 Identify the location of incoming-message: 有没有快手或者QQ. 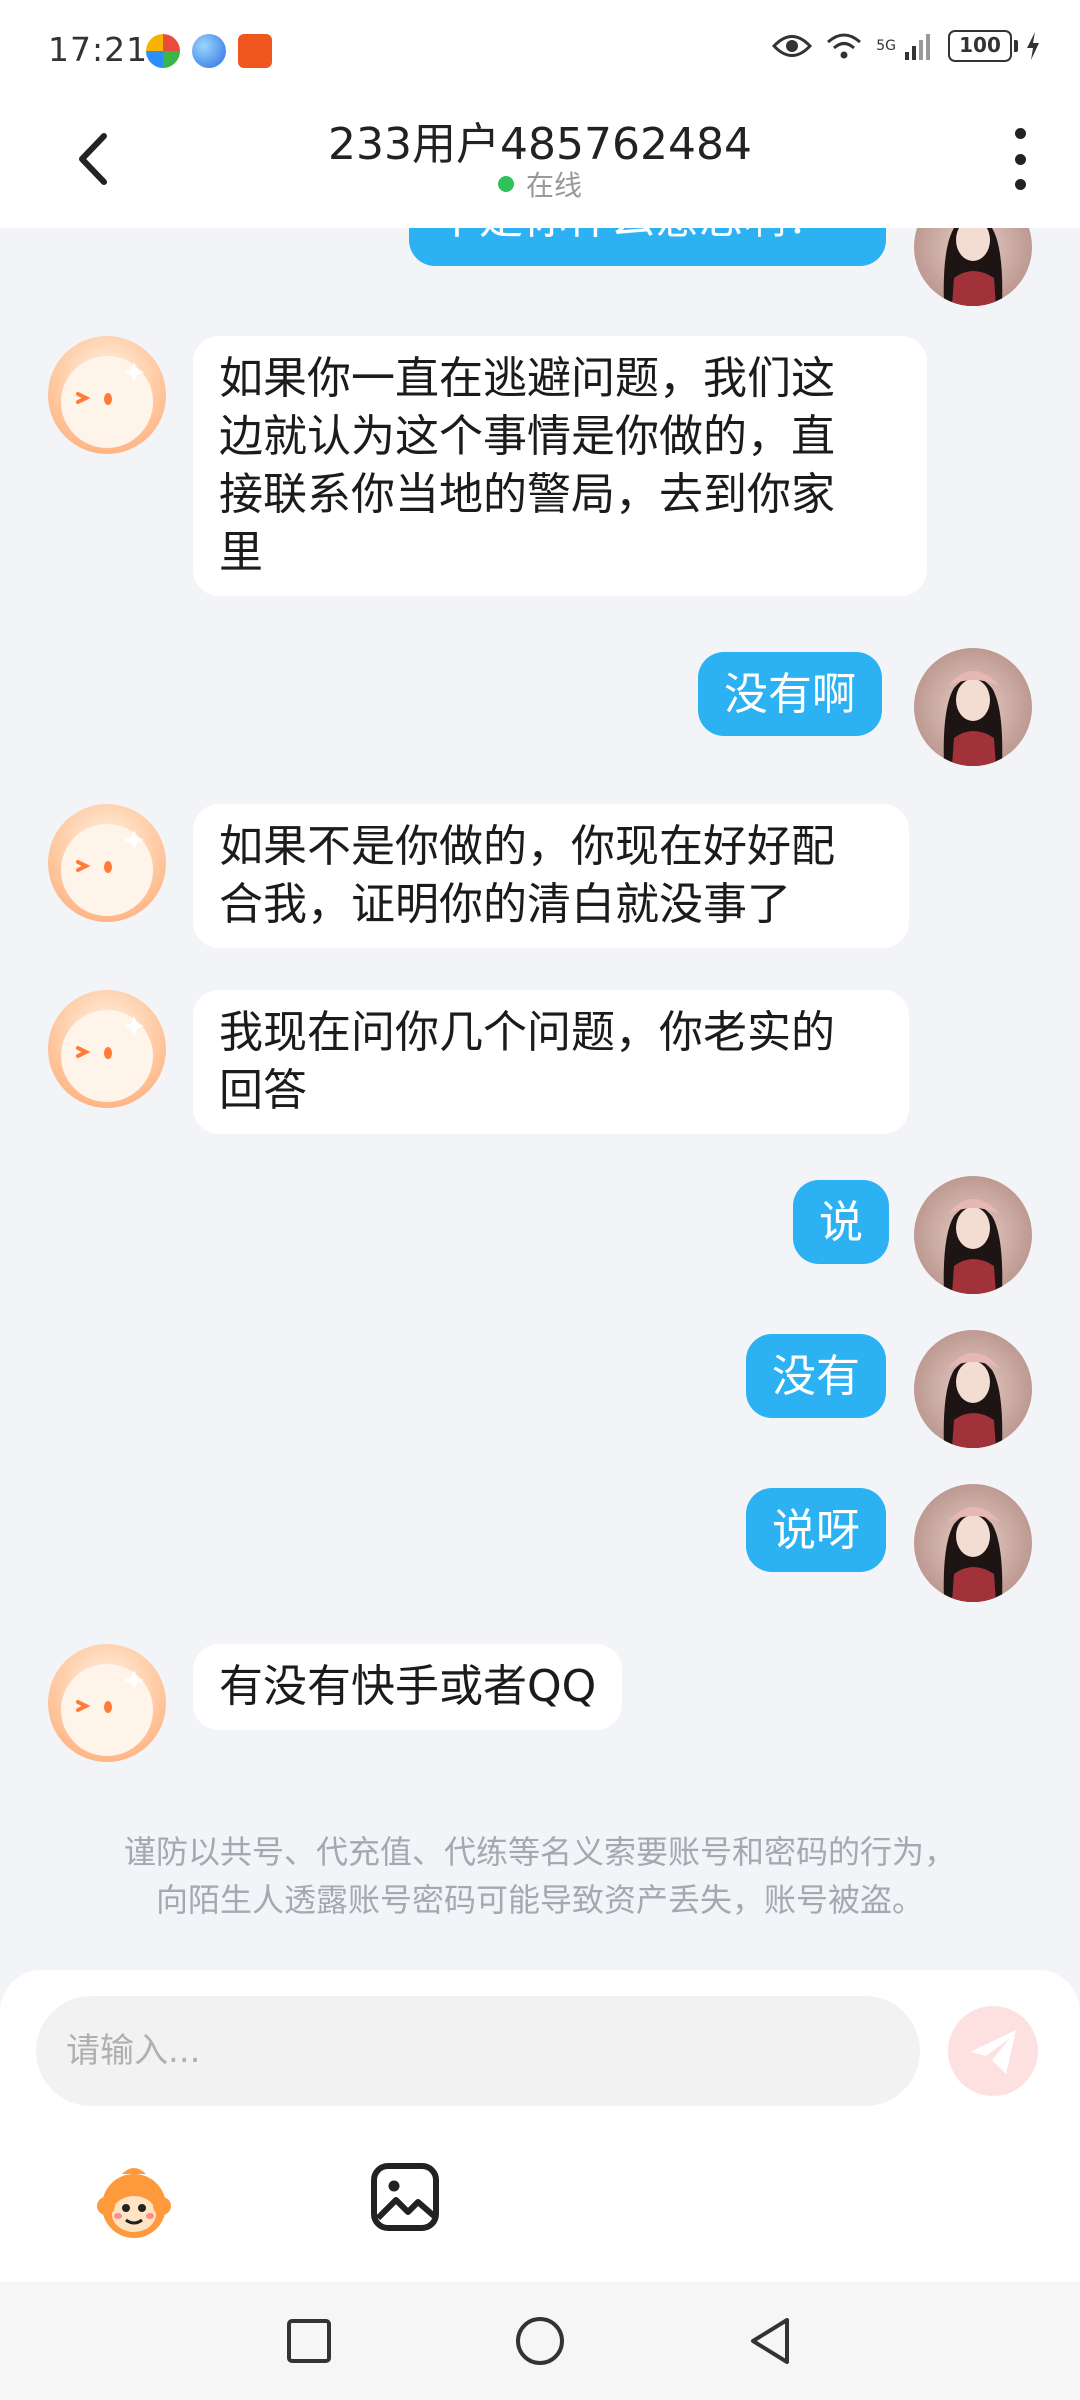
(408, 1687).